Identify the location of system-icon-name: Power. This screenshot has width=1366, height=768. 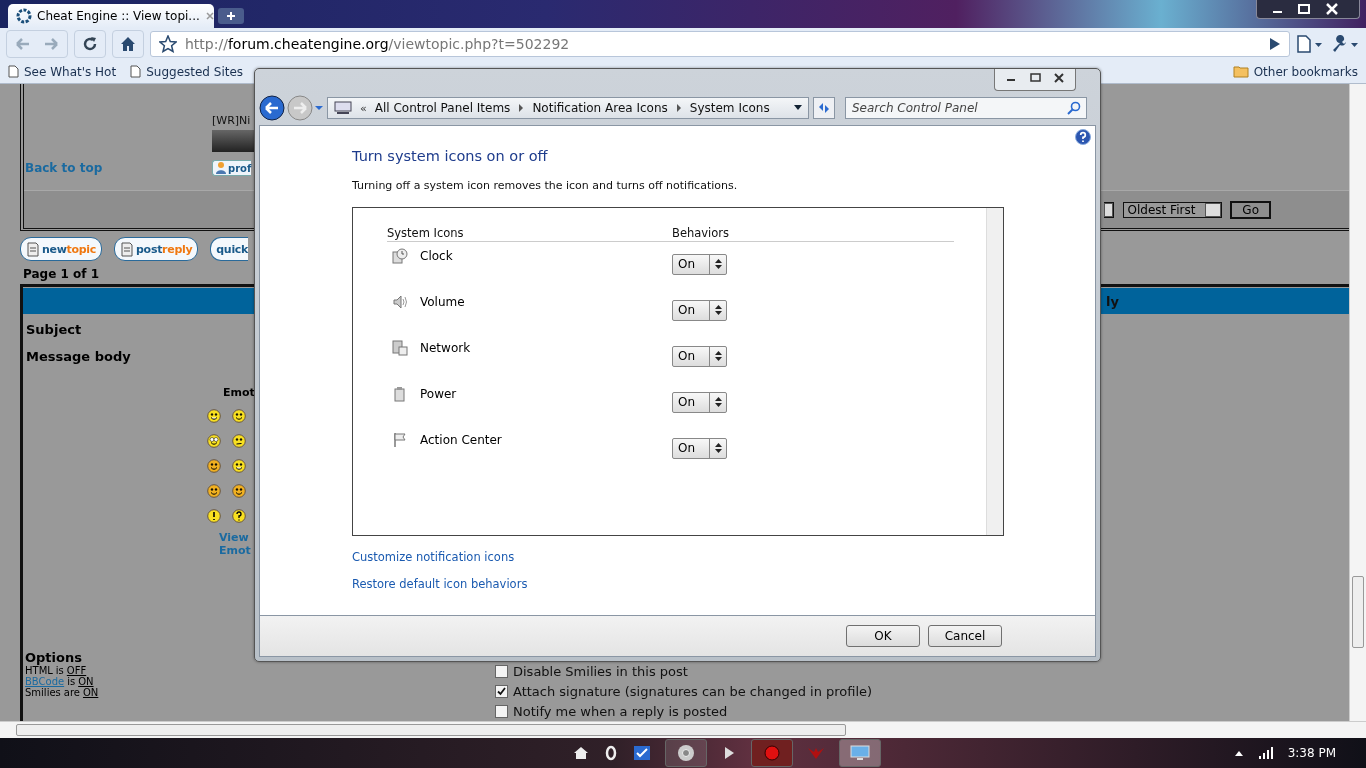
(438, 394).